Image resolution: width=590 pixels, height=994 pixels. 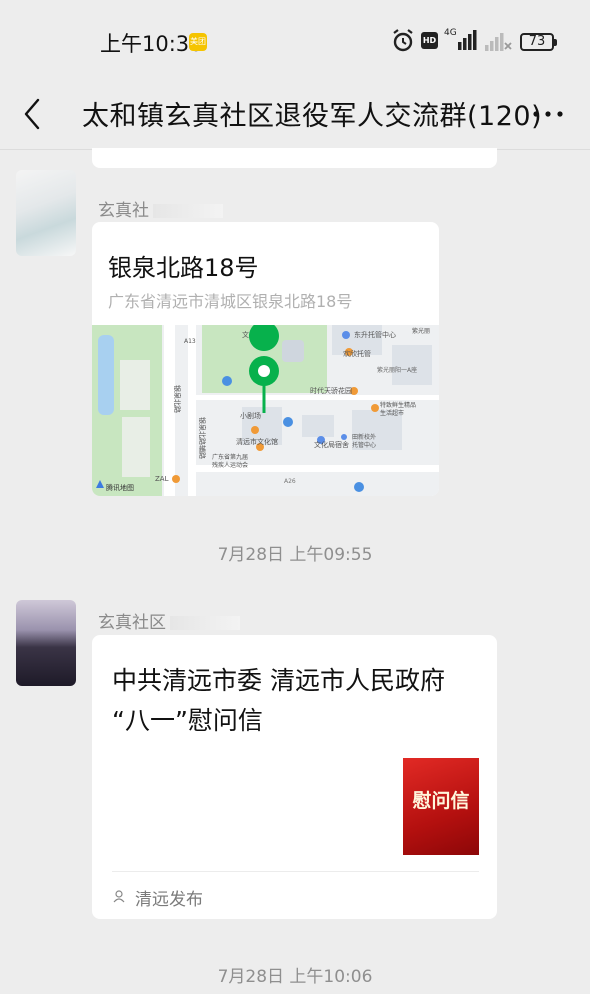 I want to click on battery-icon: 73, so click(x=538, y=42).